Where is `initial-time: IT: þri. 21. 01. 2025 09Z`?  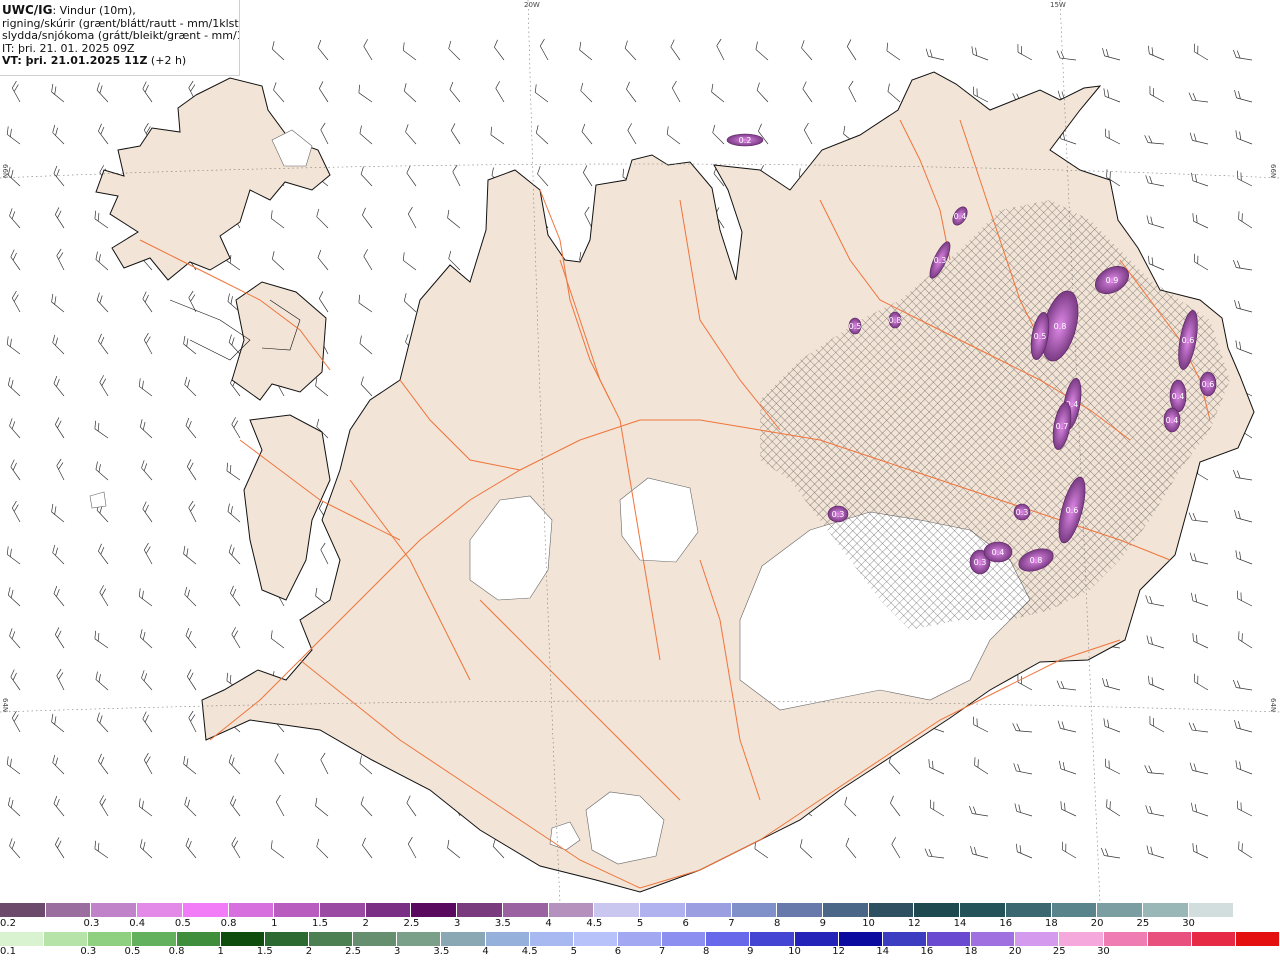
initial-time: IT: þri. 21. 01. 2025 09Z is located at coordinates (68, 48).